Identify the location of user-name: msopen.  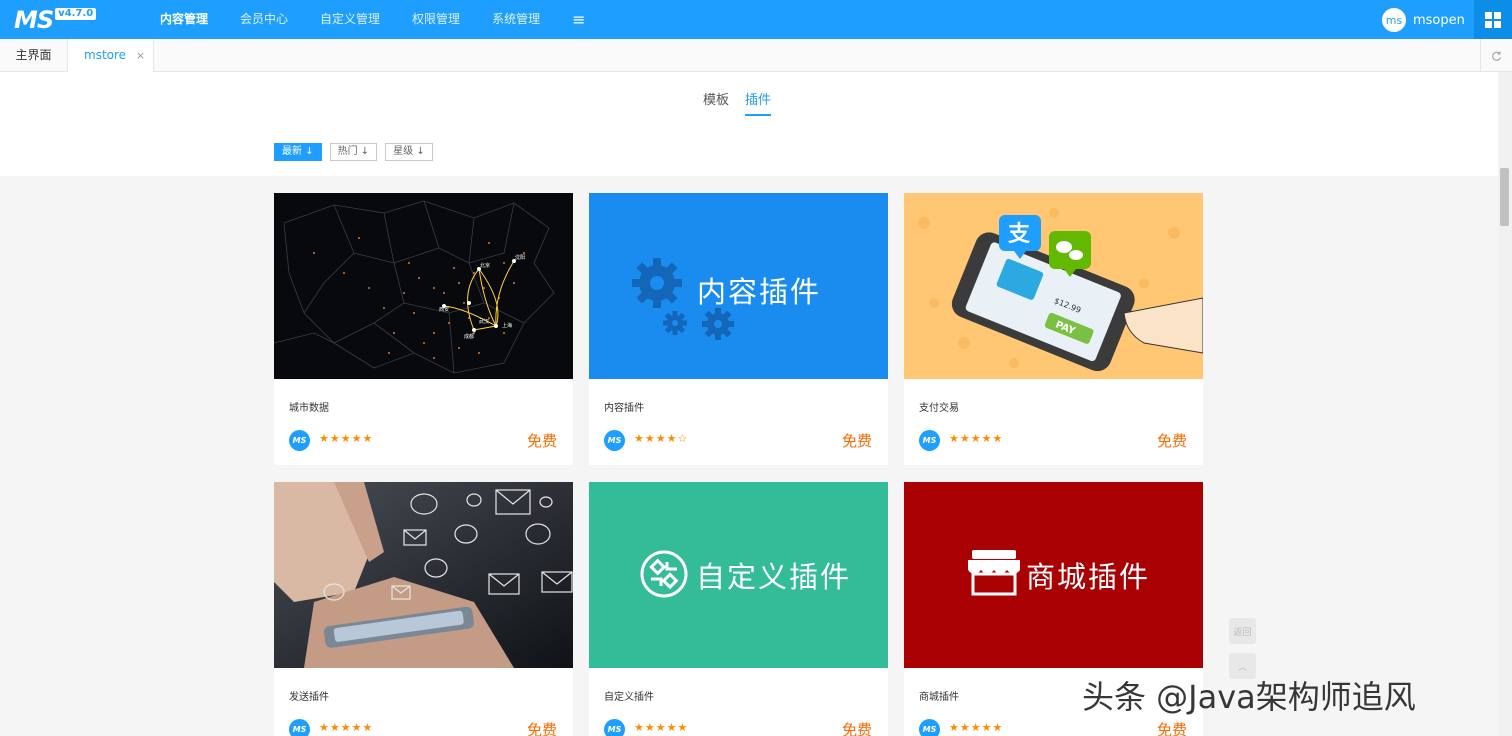
(1439, 20).